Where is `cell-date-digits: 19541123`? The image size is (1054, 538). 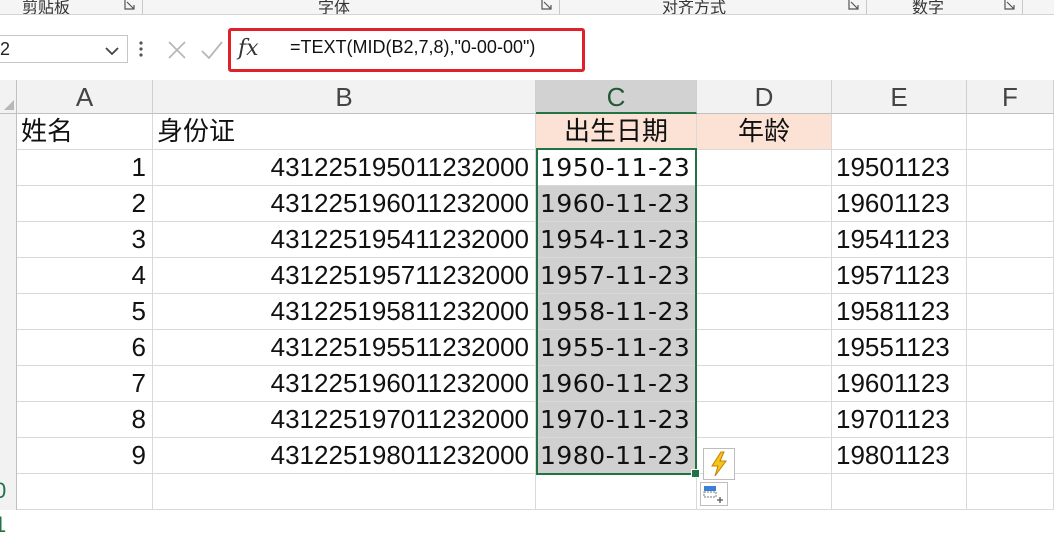
cell-date-digits: 19541123 is located at coordinates (899, 240).